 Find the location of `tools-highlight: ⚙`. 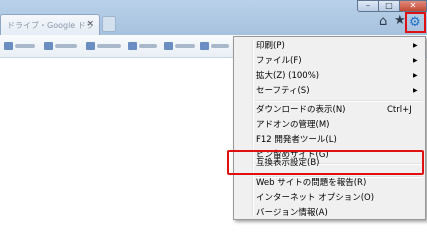

tools-highlight: ⚙ is located at coordinates (415, 22).